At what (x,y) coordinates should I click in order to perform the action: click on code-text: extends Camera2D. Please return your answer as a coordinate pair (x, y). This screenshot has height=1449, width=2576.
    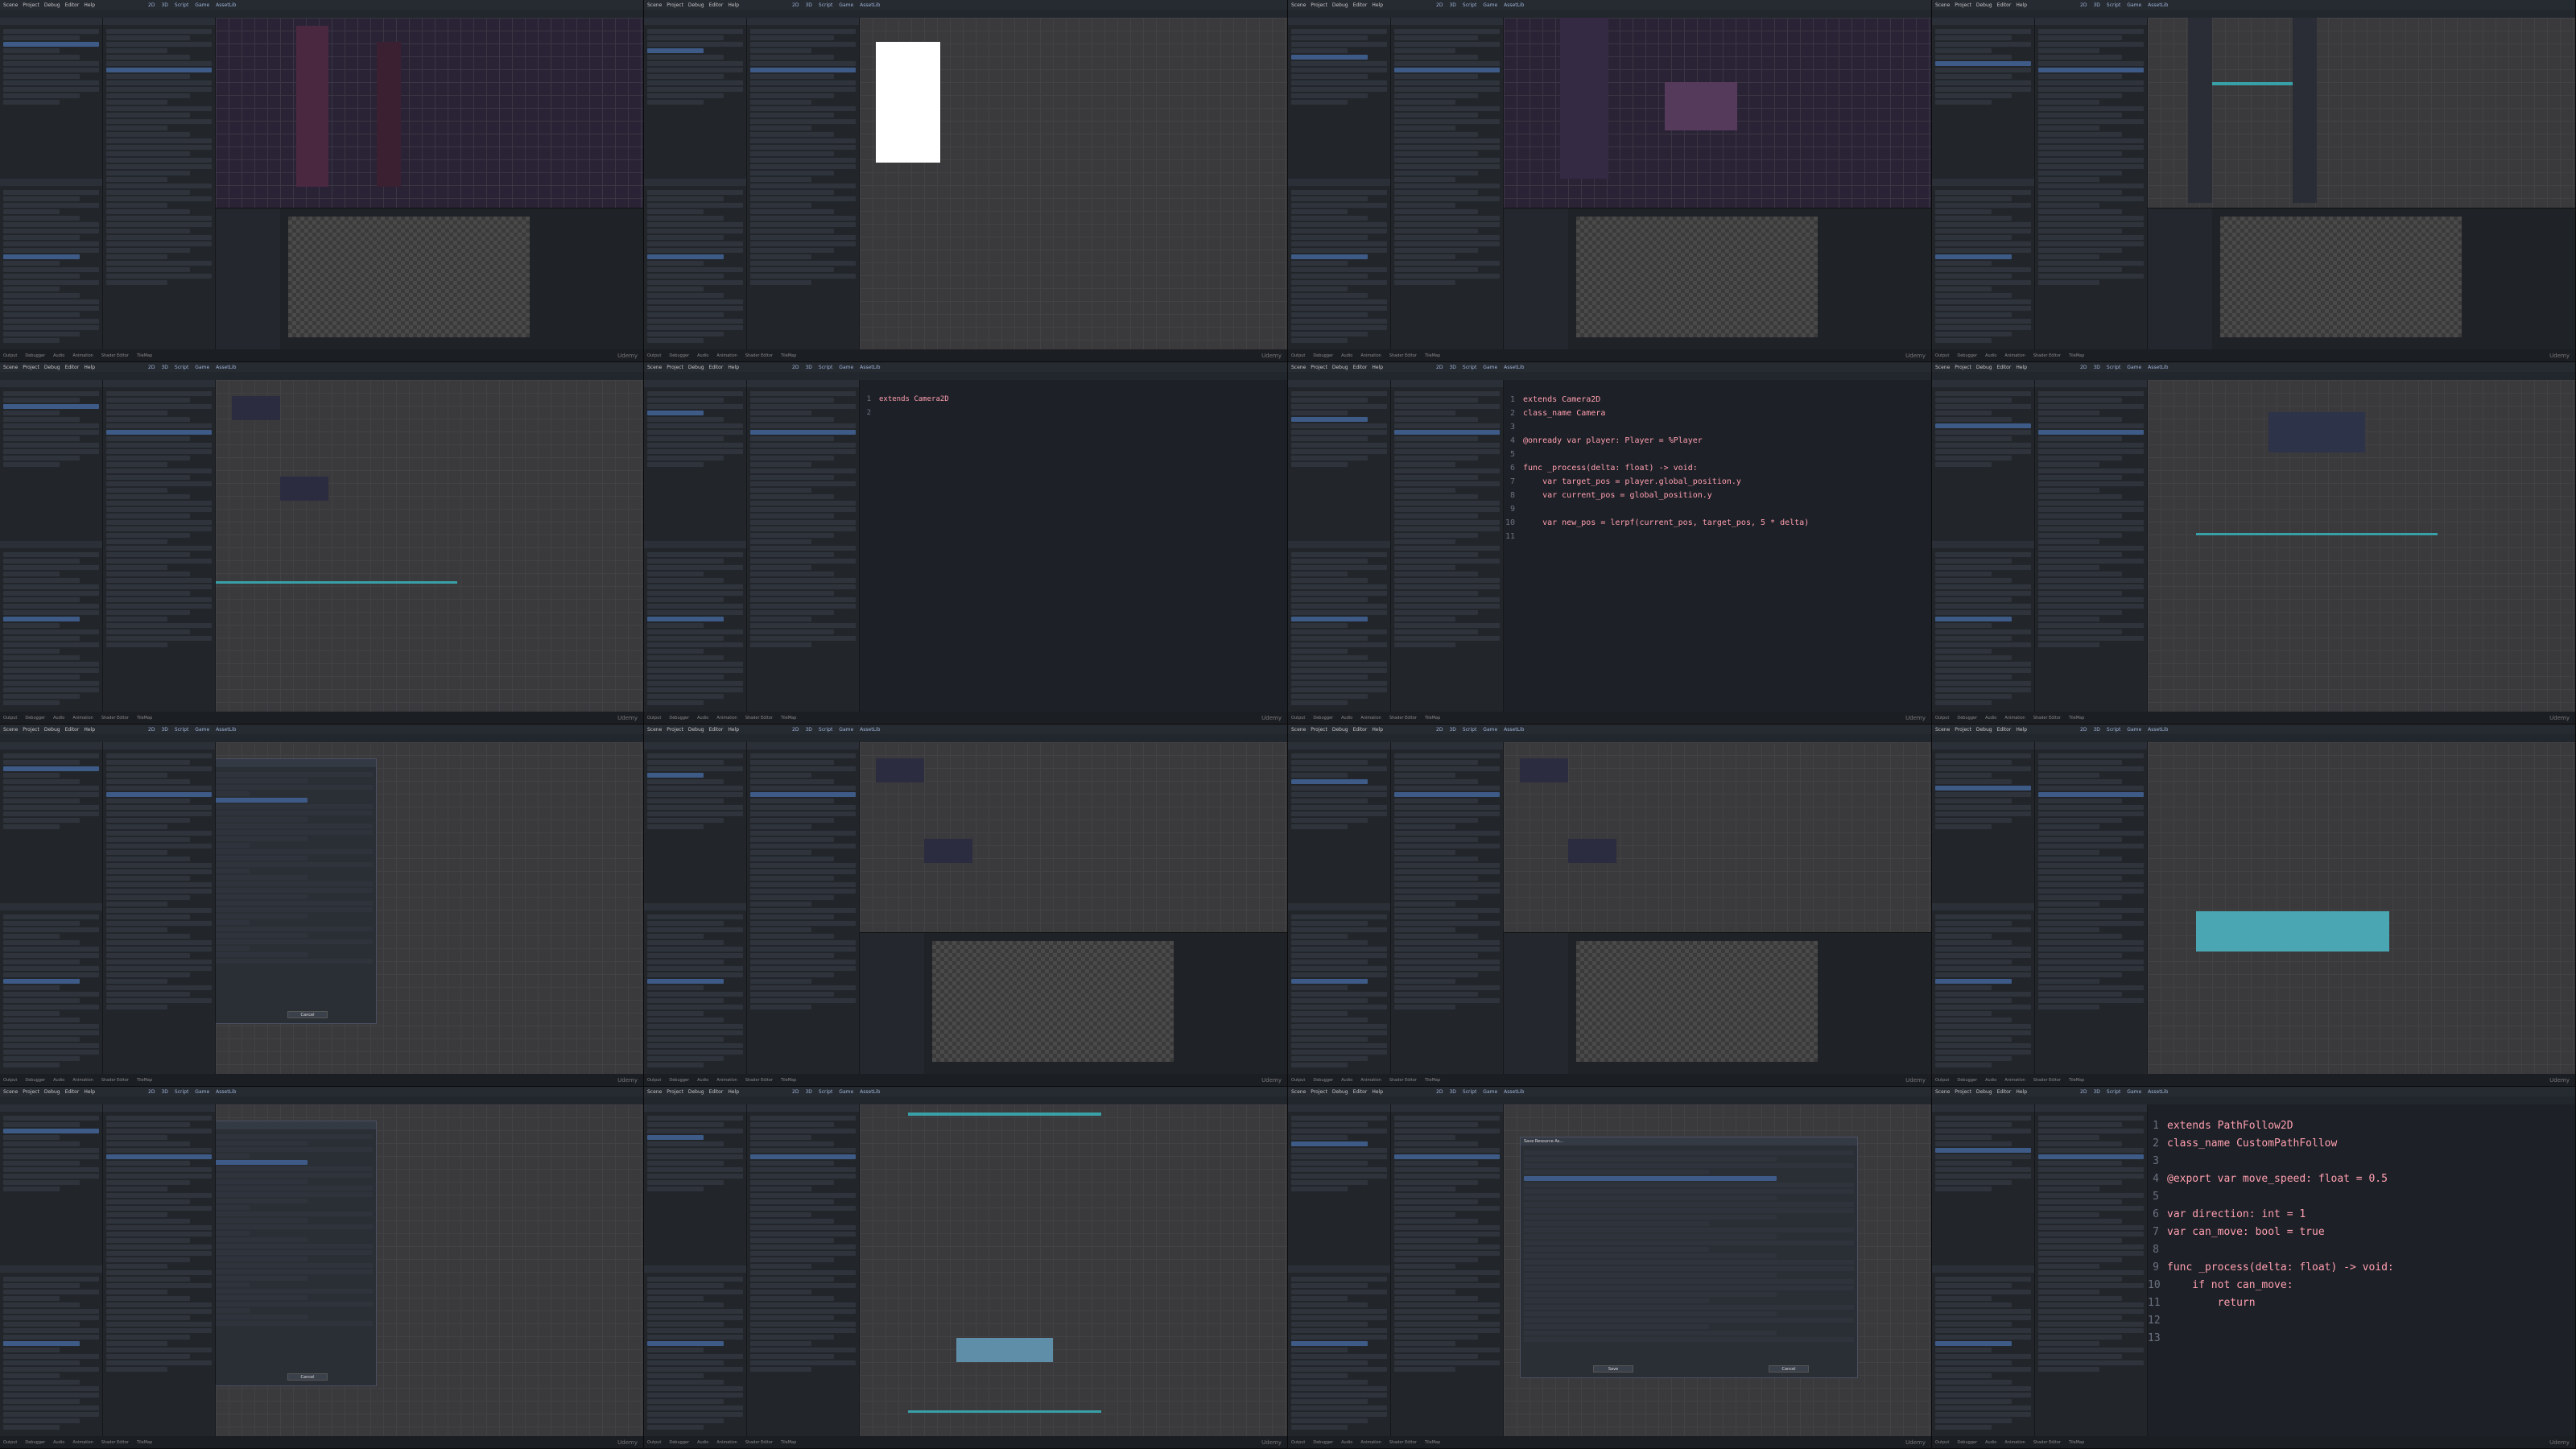
    Looking at the image, I should click on (914, 400).